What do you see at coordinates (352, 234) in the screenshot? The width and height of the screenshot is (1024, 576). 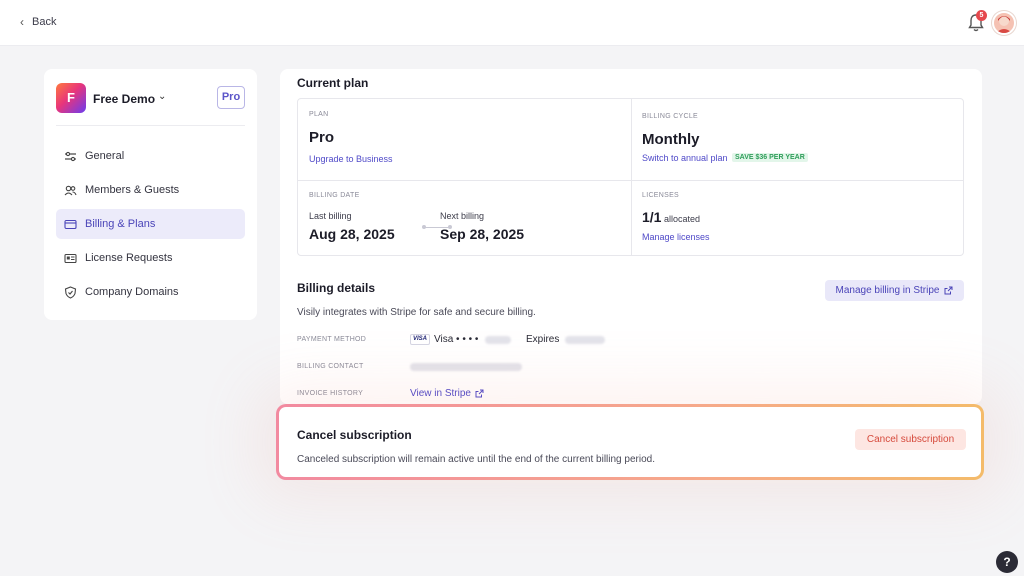 I see `last-billing-date: Aug 28, 2025` at bounding box center [352, 234].